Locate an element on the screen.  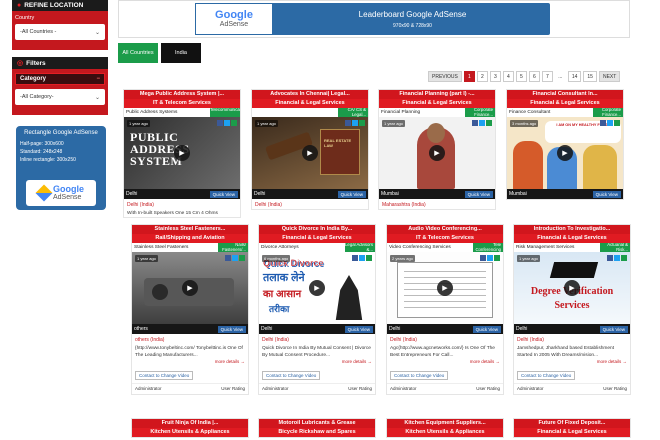
card-thumbnail: REAL ESTATE LAW 1 year ago ▶ is located at coordinates (310, 153).